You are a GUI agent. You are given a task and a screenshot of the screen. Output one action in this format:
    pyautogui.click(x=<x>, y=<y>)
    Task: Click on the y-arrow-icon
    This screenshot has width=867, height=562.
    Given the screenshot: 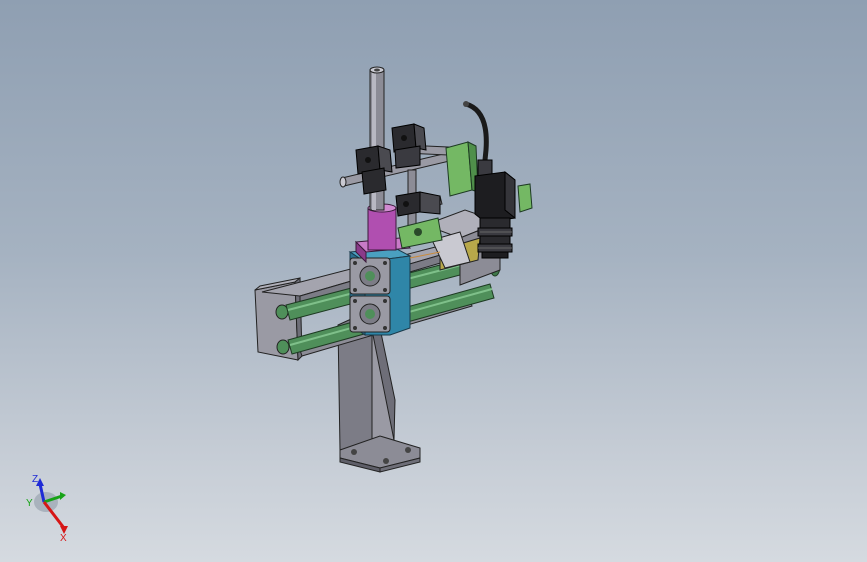 What is the action you would take?
    pyautogui.click(x=63, y=496)
    